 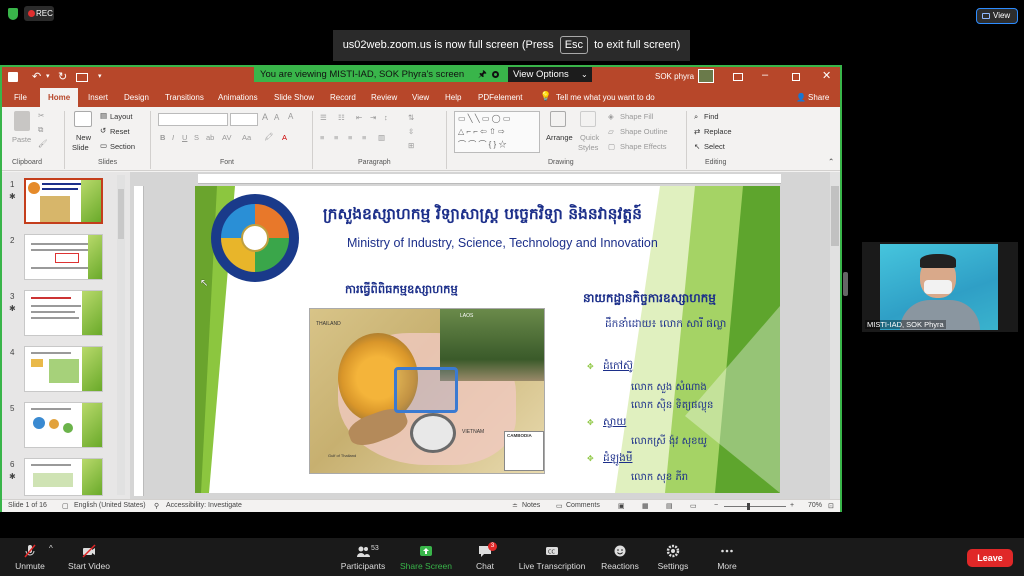 What do you see at coordinates (386, 117) in the screenshot?
I see `line-spacing-icon: ↕` at bounding box center [386, 117].